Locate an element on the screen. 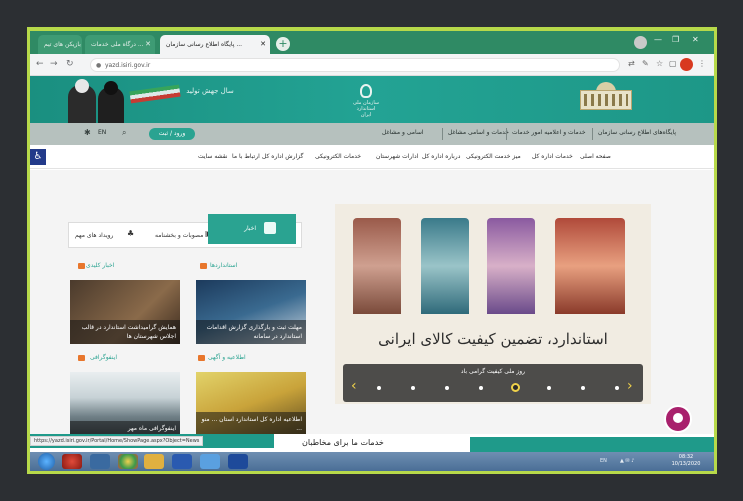  back-icon: ← is located at coordinates (40, 64).